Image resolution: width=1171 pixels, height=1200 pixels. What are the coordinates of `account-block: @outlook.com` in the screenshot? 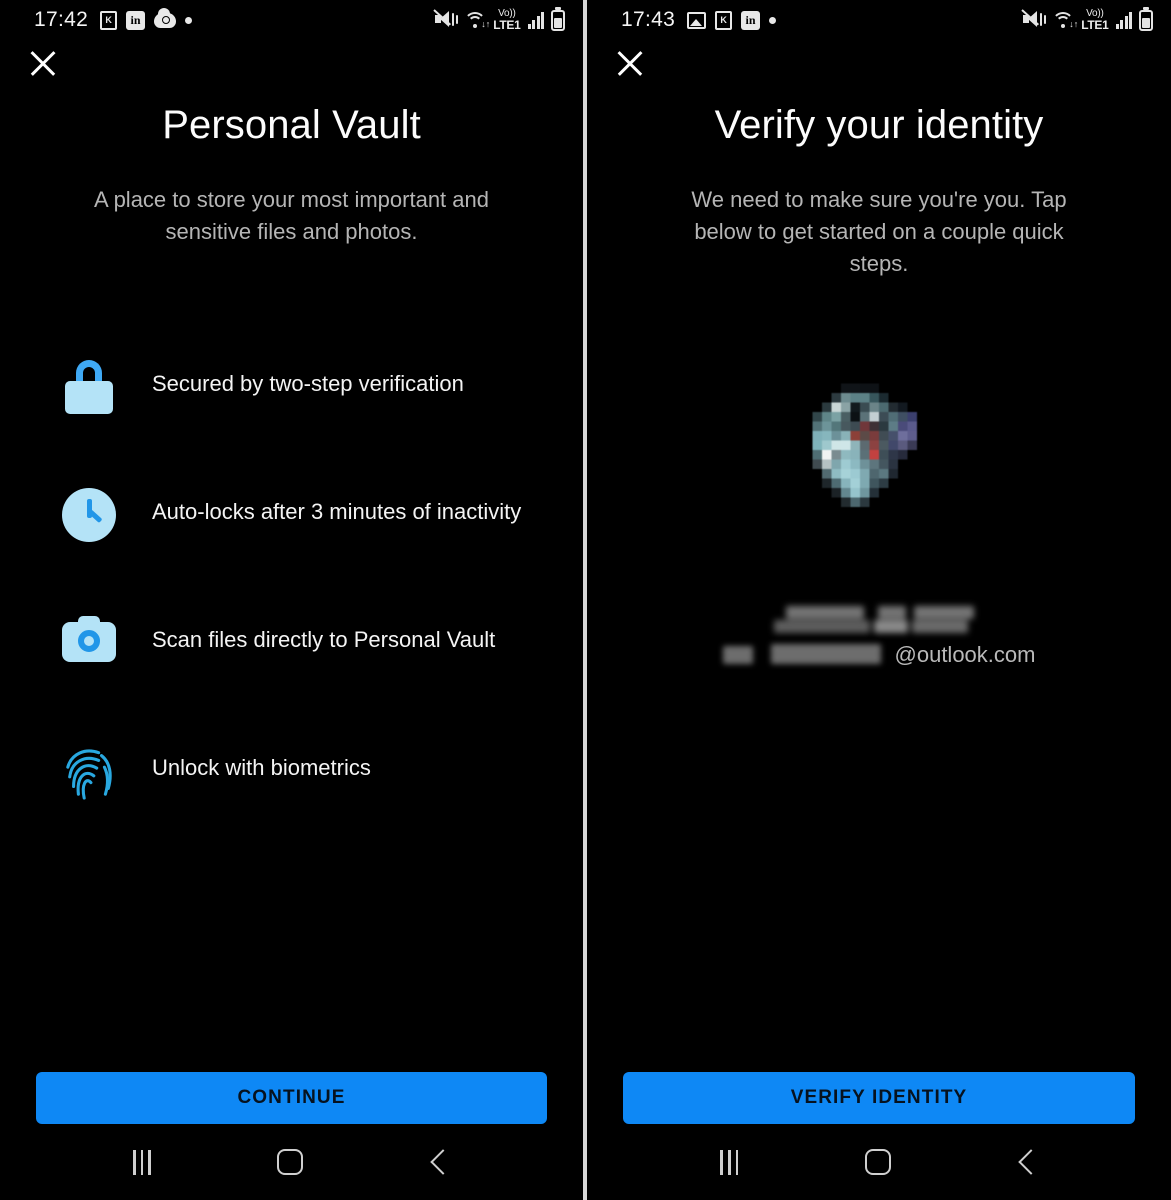 It's located at (879, 521).